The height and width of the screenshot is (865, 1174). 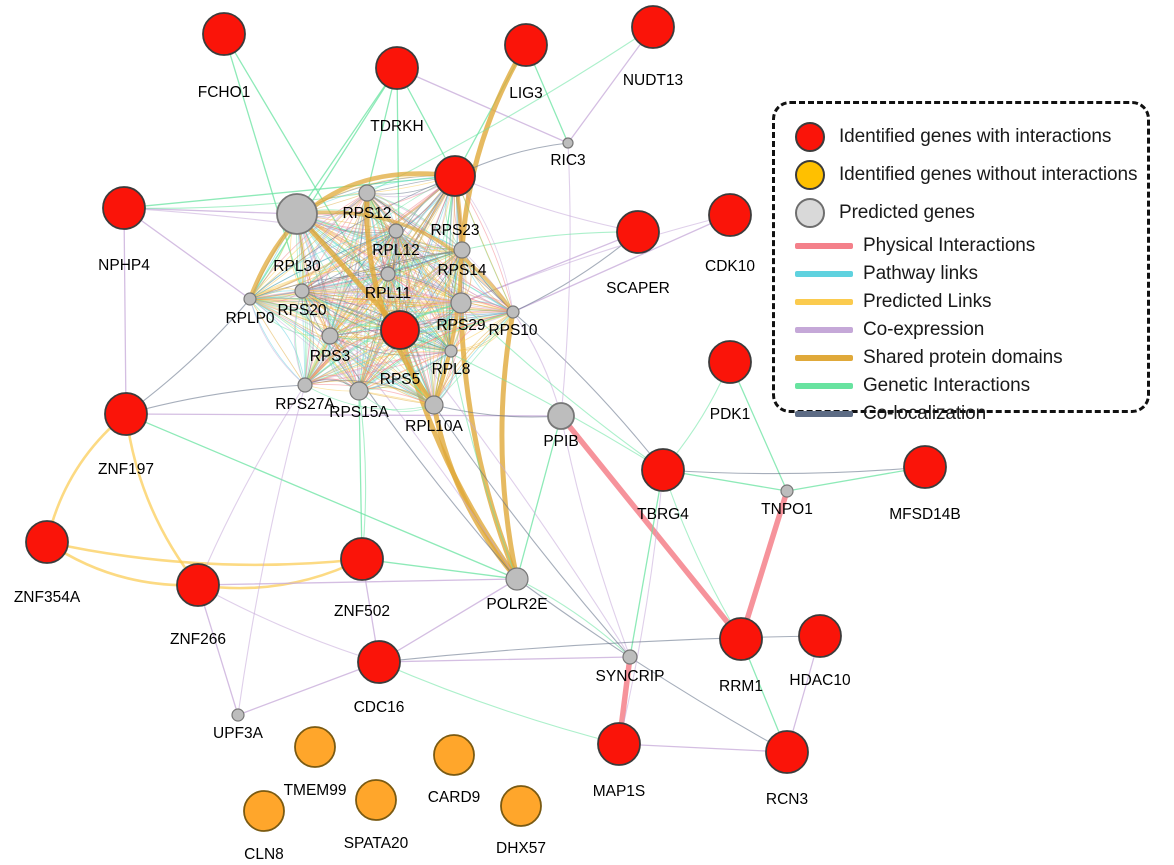 What do you see at coordinates (920, 273) in the screenshot?
I see `legend-label: Pathway links` at bounding box center [920, 273].